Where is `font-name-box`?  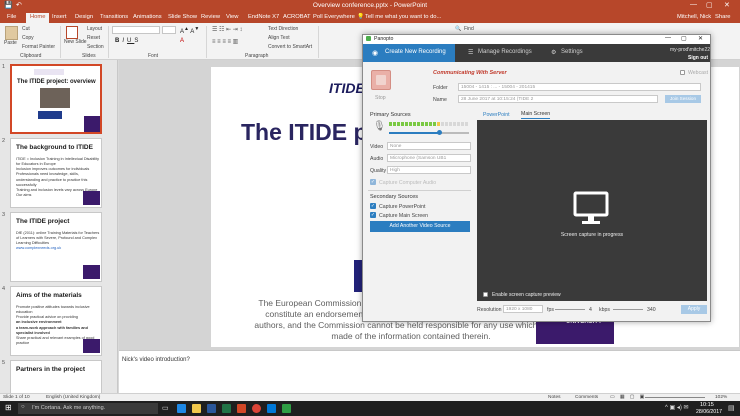
font-name-box is located at coordinates (136, 30).